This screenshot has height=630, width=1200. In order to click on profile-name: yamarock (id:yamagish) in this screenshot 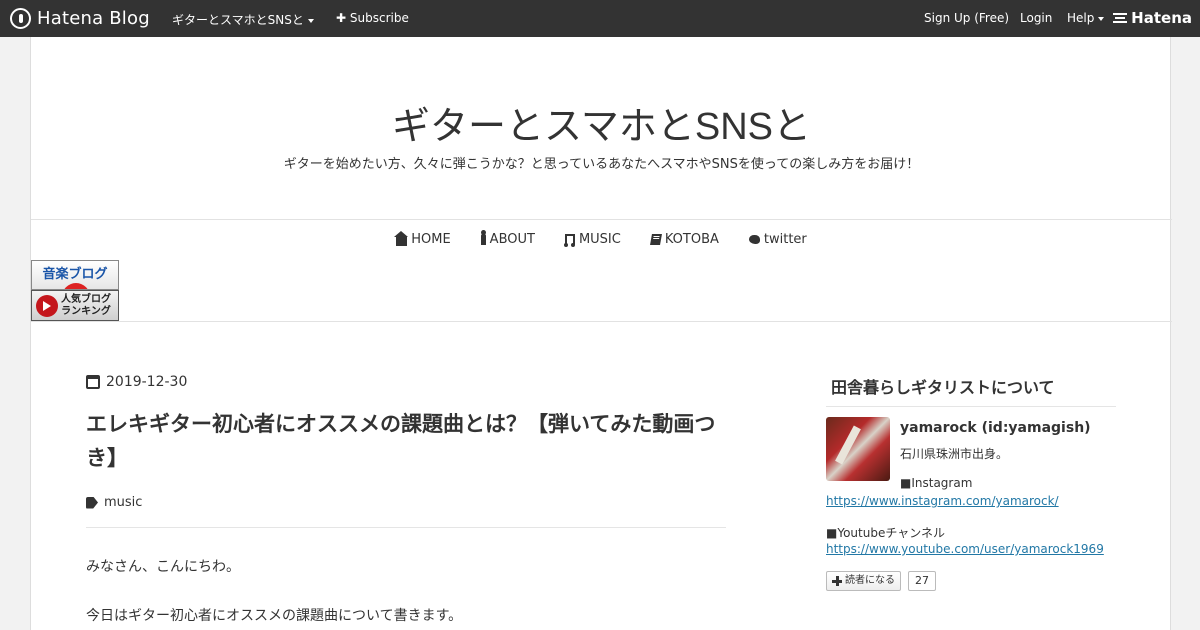, I will do `click(995, 428)`.